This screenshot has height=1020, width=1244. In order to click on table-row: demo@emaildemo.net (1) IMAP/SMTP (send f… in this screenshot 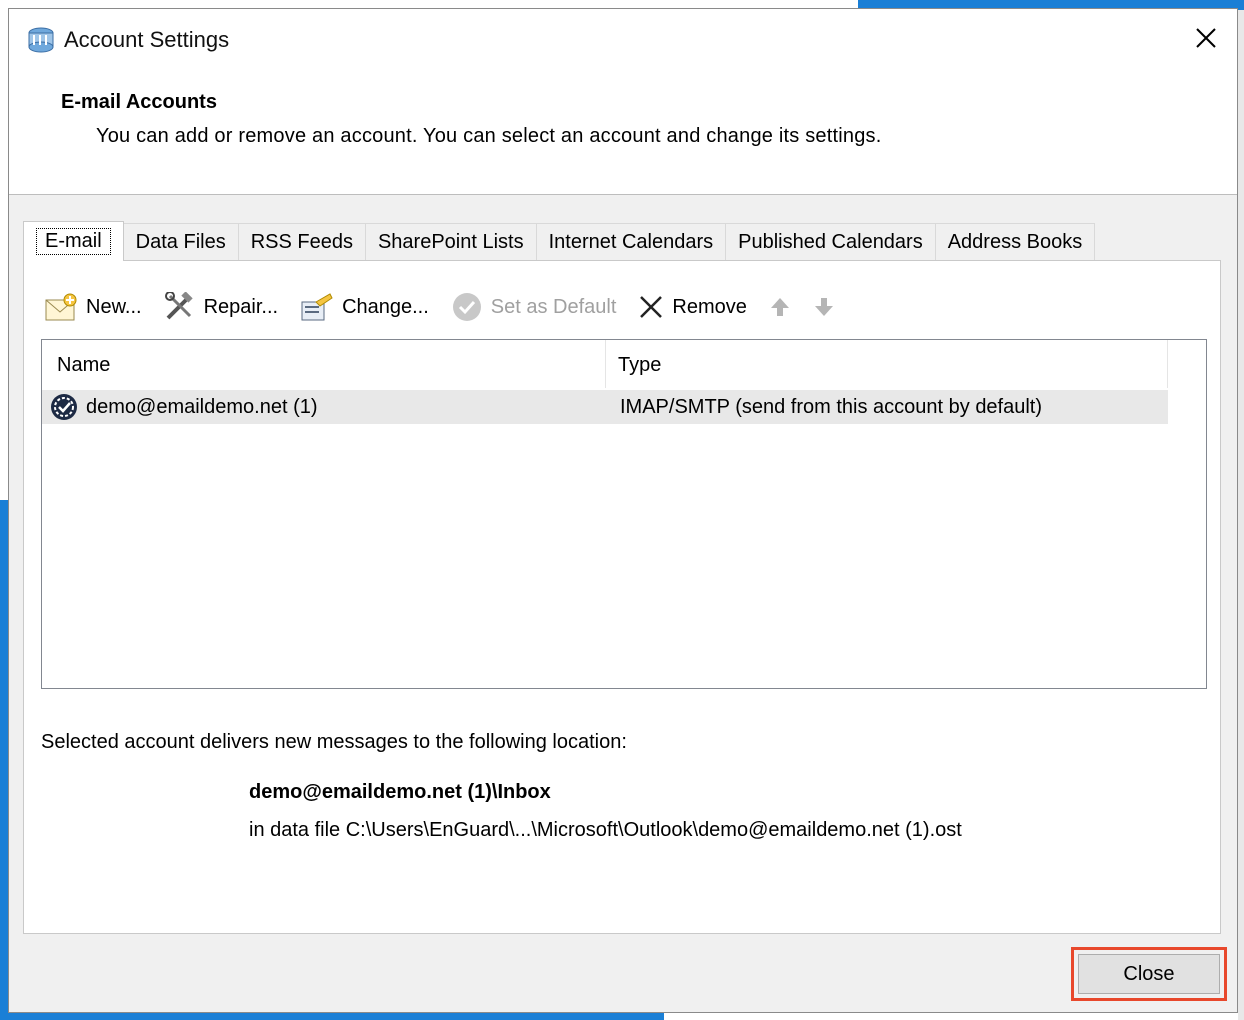, I will do `click(605, 407)`.